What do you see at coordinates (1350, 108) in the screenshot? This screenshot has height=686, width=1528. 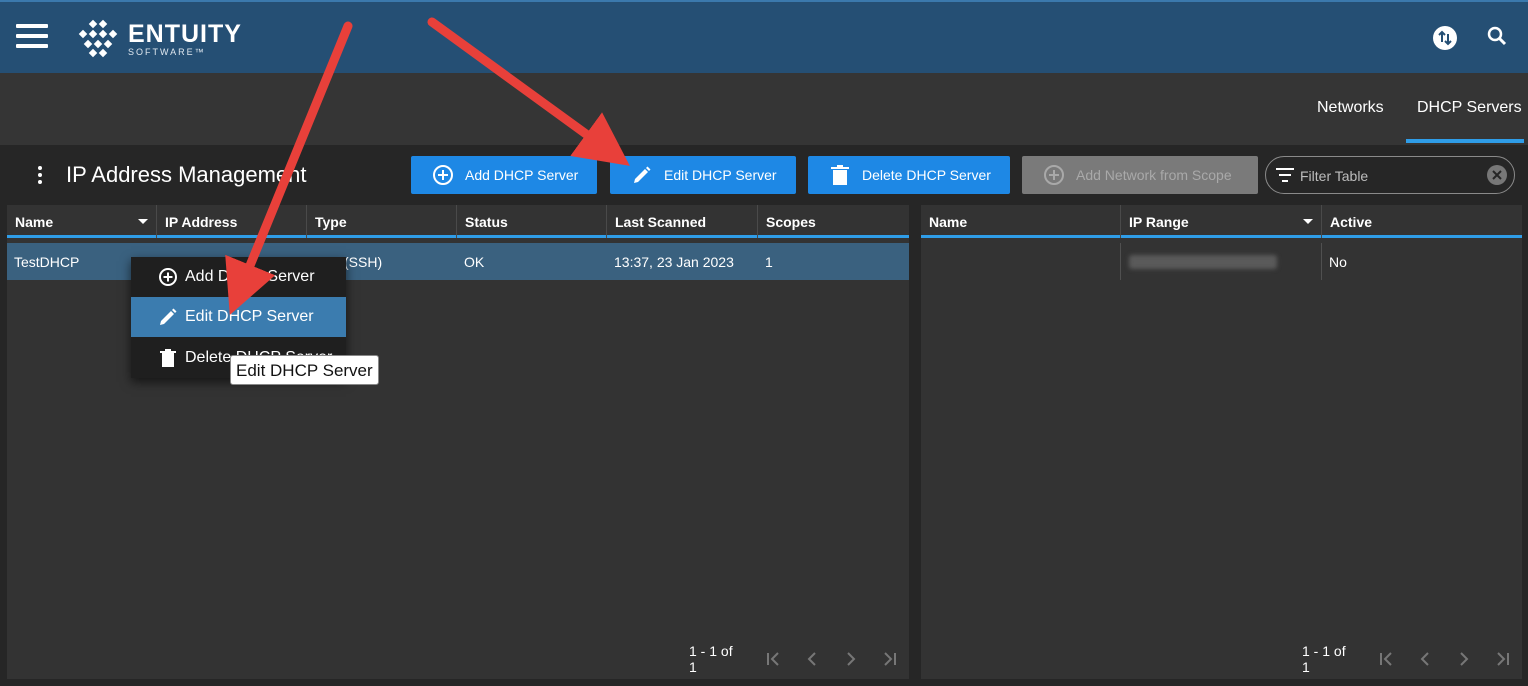 I see `tab-networks: Networks` at bounding box center [1350, 108].